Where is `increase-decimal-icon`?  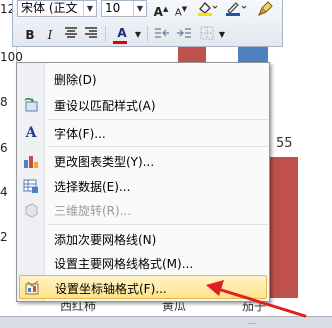 increase-decimal-icon is located at coordinates (184, 33).